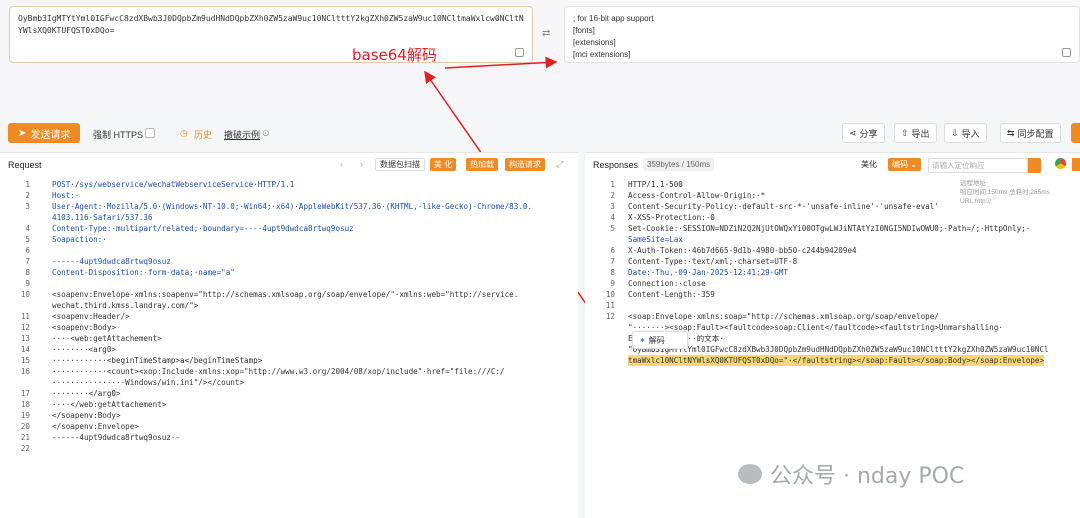  What do you see at coordinates (361, 164) in the screenshot?
I see `next-icon: ›` at bounding box center [361, 164].